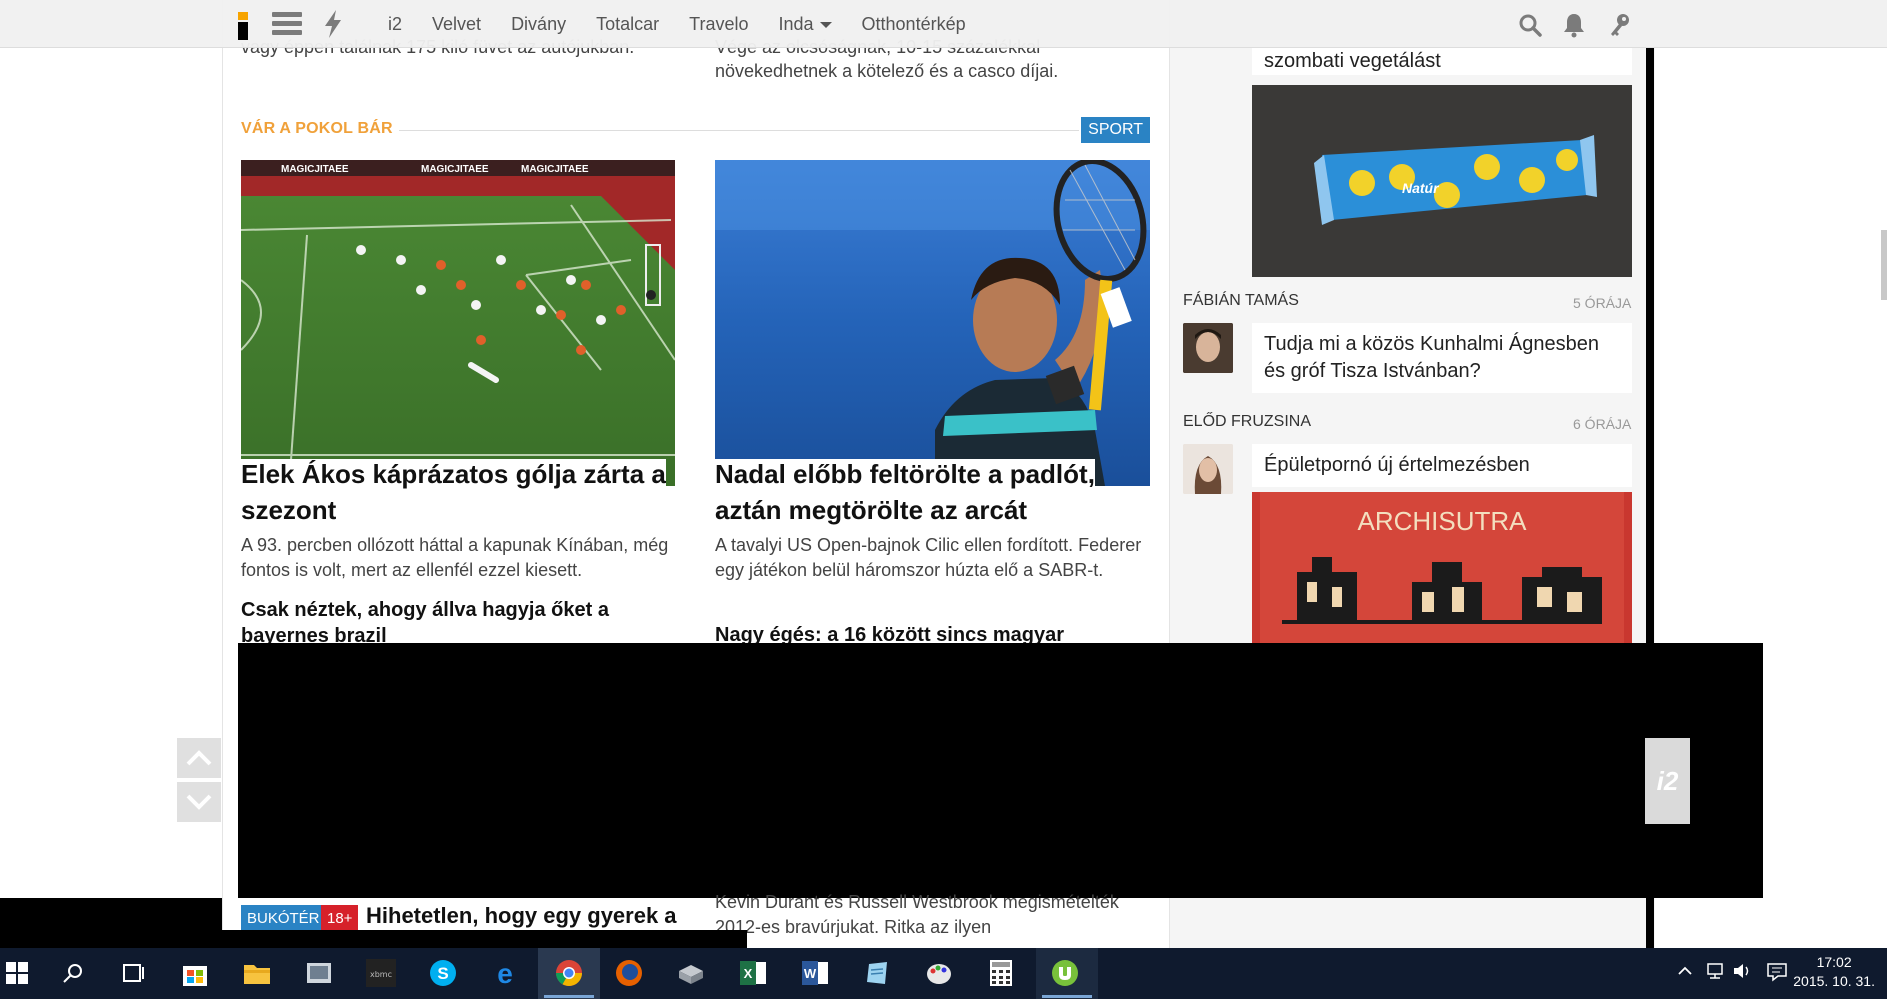 Image resolution: width=1887 pixels, height=999 pixels. Describe the element at coordinates (1685, 973) in the screenshot. I see `tray-chevron-up-icon` at that location.